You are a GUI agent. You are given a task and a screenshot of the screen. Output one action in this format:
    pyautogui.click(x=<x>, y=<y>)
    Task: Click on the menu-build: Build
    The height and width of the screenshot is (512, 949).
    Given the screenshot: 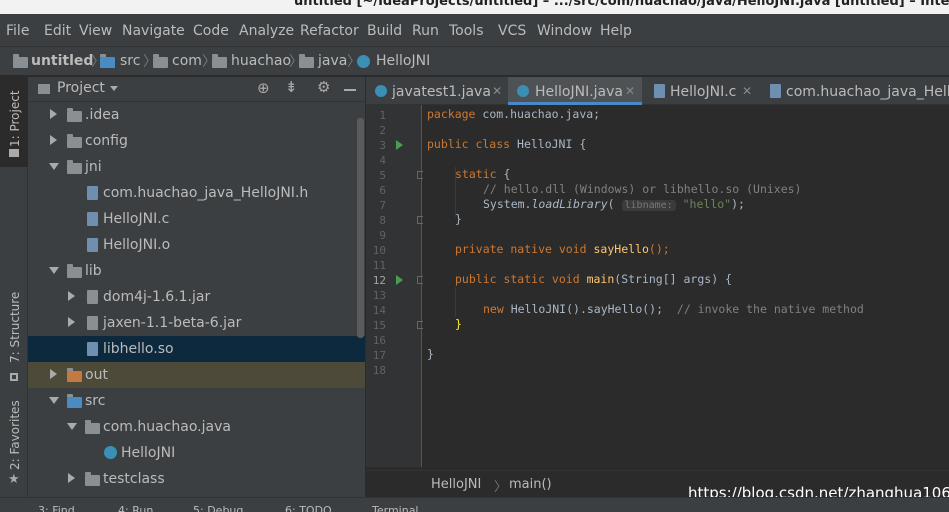 What is the action you would take?
    pyautogui.click(x=384, y=31)
    